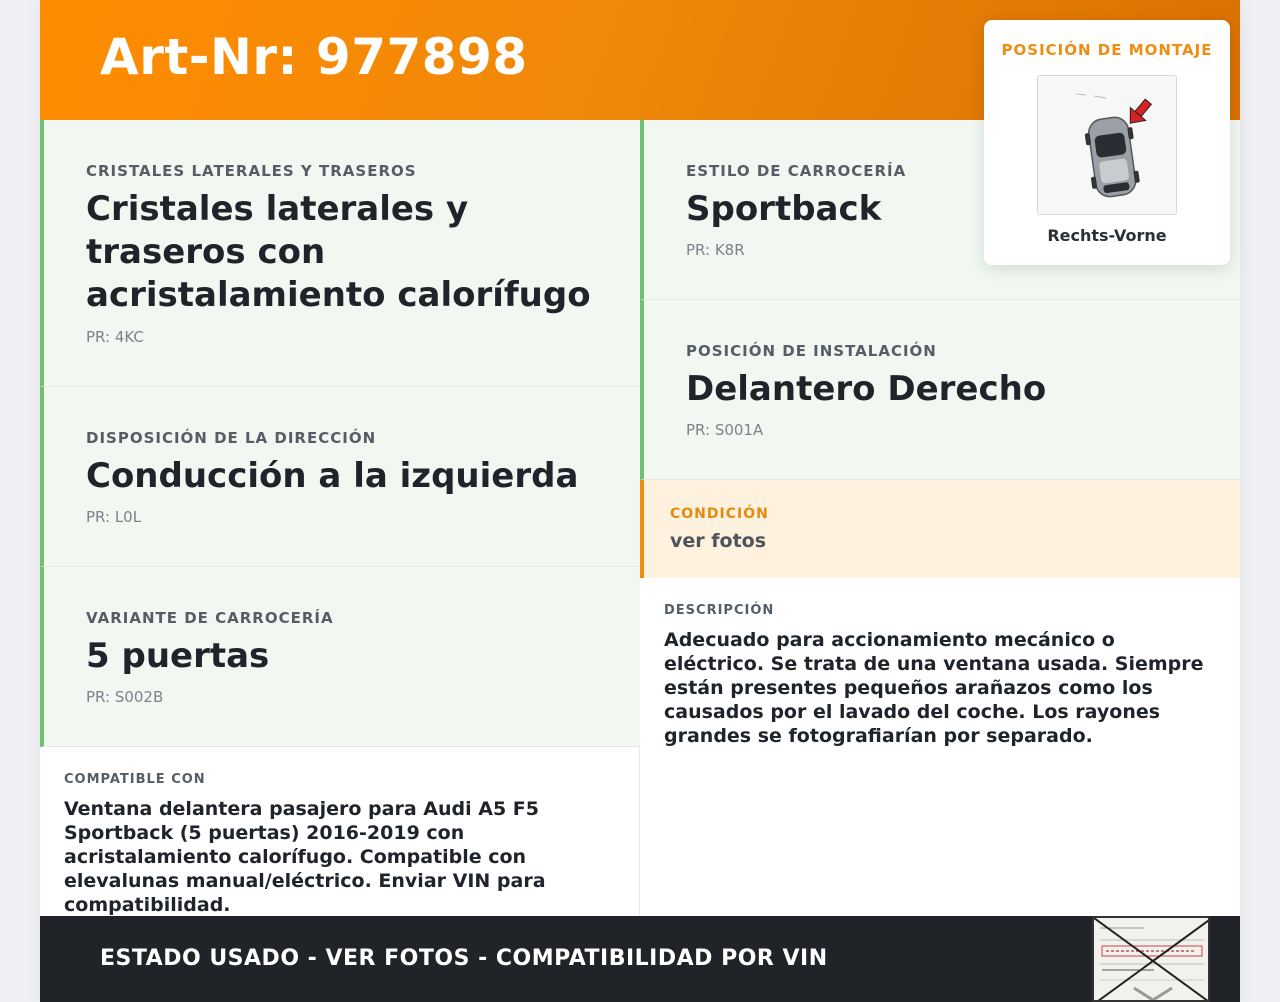 The image size is (1280, 1002). What do you see at coordinates (718, 541) in the screenshot?
I see `condition-value: ver fotos` at bounding box center [718, 541].